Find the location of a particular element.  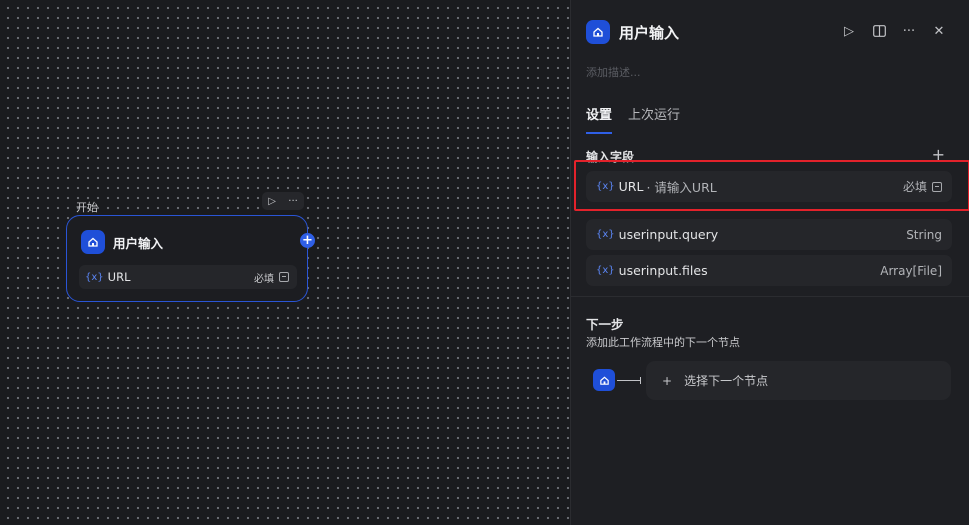

node-title: 用户输入 is located at coordinates (138, 243).